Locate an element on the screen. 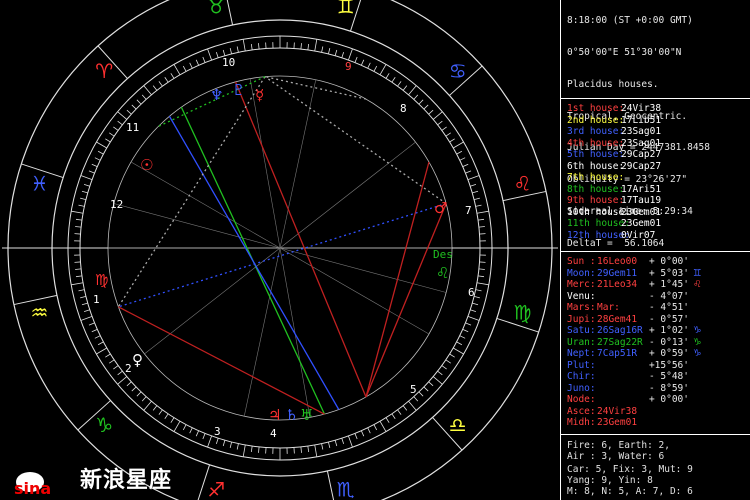 The image size is (750, 500). cancer-icon: ♋ is located at coordinates (458, 71).